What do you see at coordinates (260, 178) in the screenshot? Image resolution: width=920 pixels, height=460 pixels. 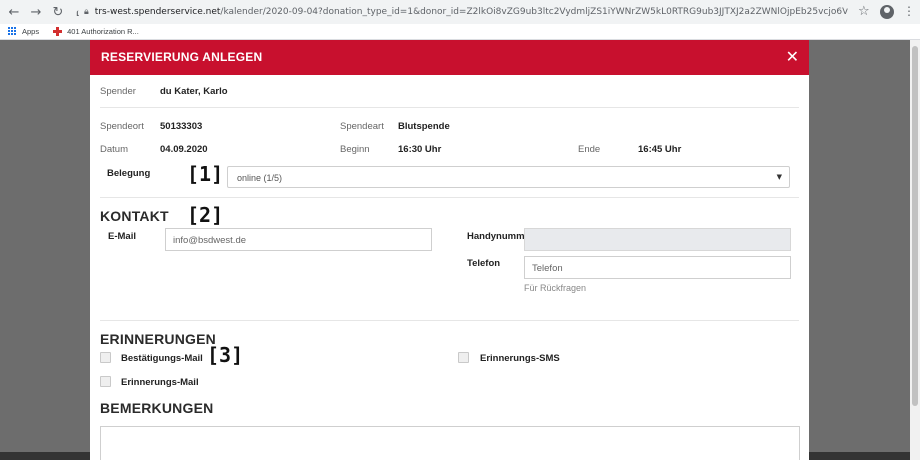 I see `belegung-selected-value: online (1/5)` at bounding box center [260, 178].